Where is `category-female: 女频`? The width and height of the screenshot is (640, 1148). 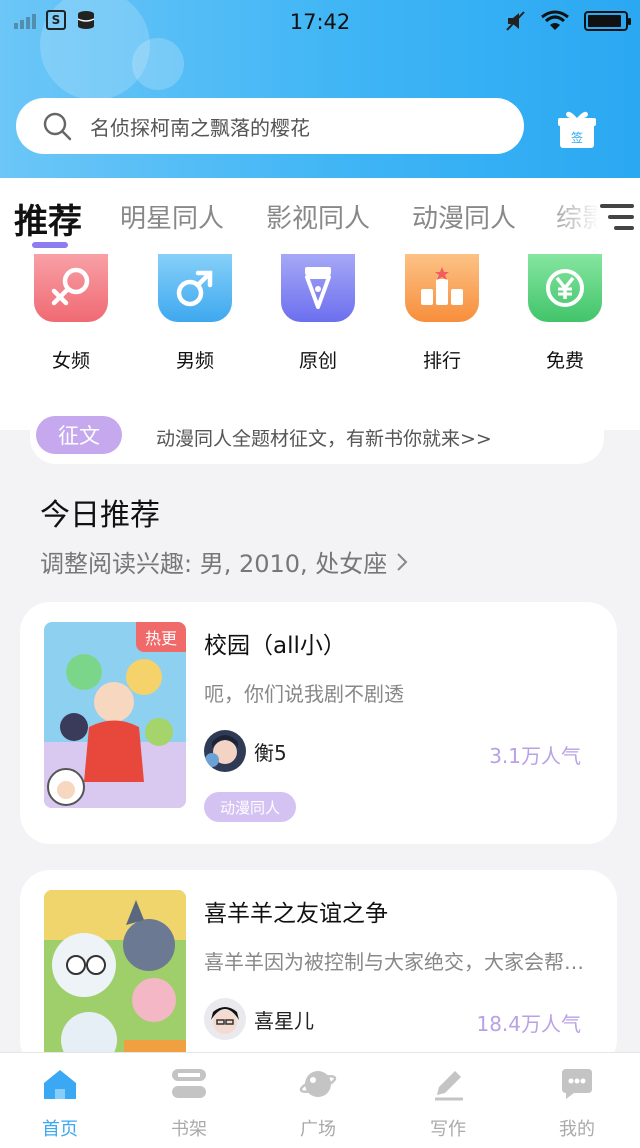 category-female: 女频 is located at coordinates (71, 313).